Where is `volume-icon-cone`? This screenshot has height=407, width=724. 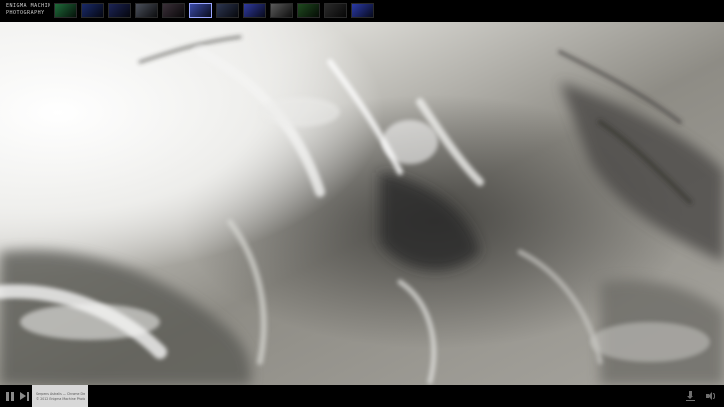 volume-icon-cone is located at coordinates (710, 396).